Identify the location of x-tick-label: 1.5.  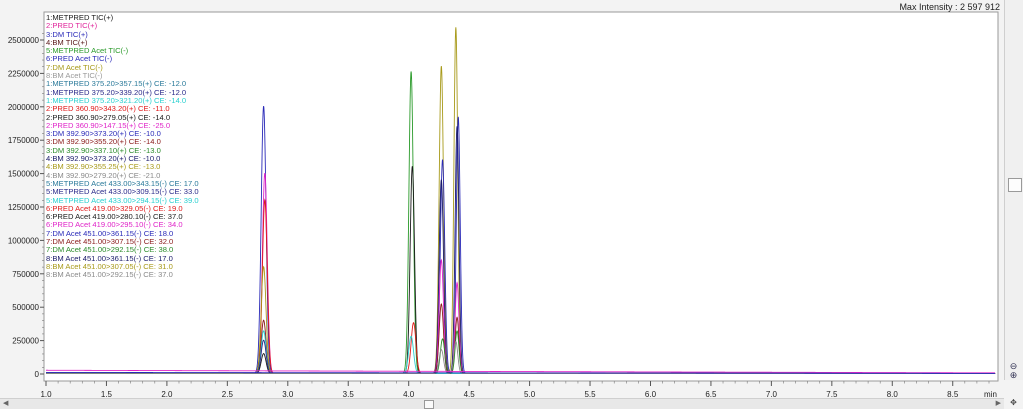
(107, 394).